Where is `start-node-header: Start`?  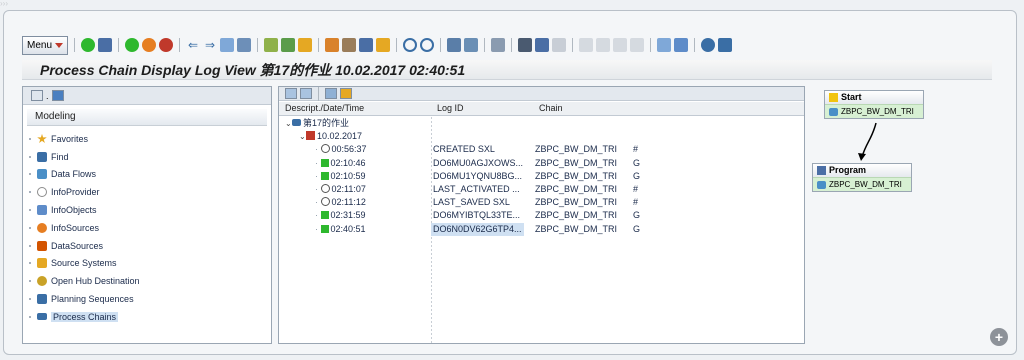
start-node-header: Start is located at coordinates (874, 97).